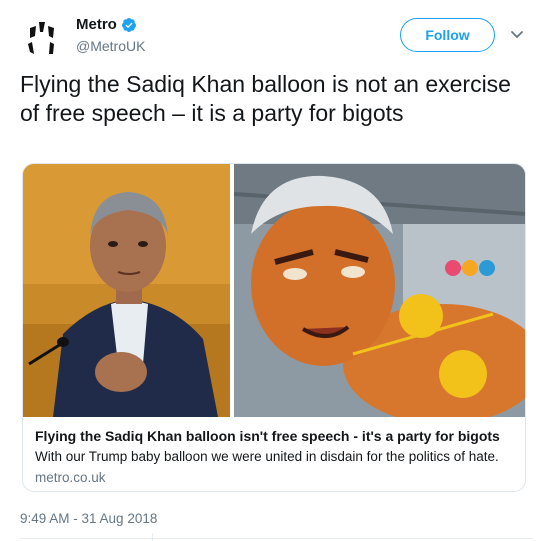 This screenshot has height=541, width=553. What do you see at coordinates (276, 538) in the screenshot?
I see `divider` at bounding box center [276, 538].